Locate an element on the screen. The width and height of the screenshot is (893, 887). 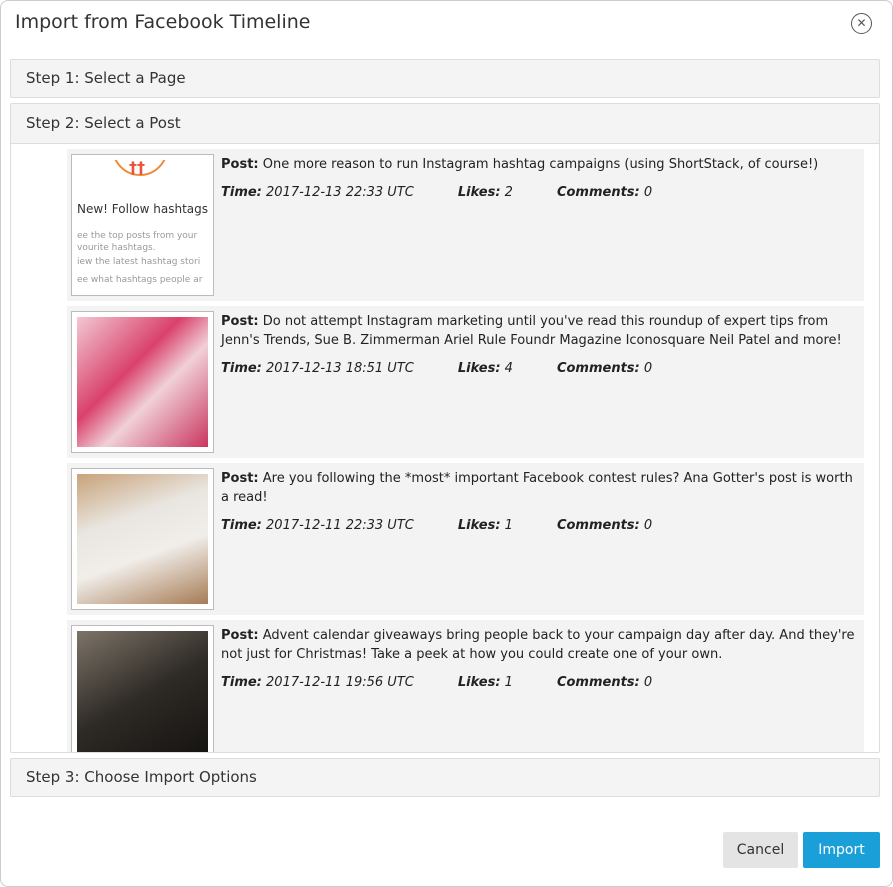
post-likes: 4 is located at coordinates (508, 368).